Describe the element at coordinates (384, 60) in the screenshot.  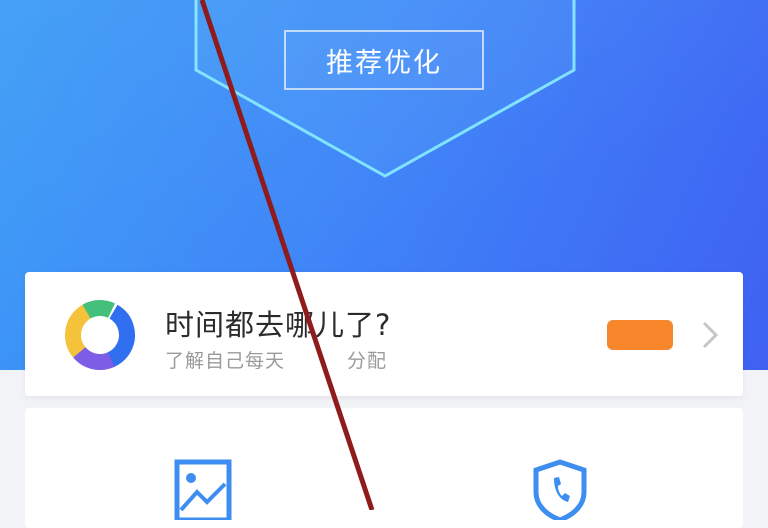
I see `recommend-optimize-button: 推荐优化` at that location.